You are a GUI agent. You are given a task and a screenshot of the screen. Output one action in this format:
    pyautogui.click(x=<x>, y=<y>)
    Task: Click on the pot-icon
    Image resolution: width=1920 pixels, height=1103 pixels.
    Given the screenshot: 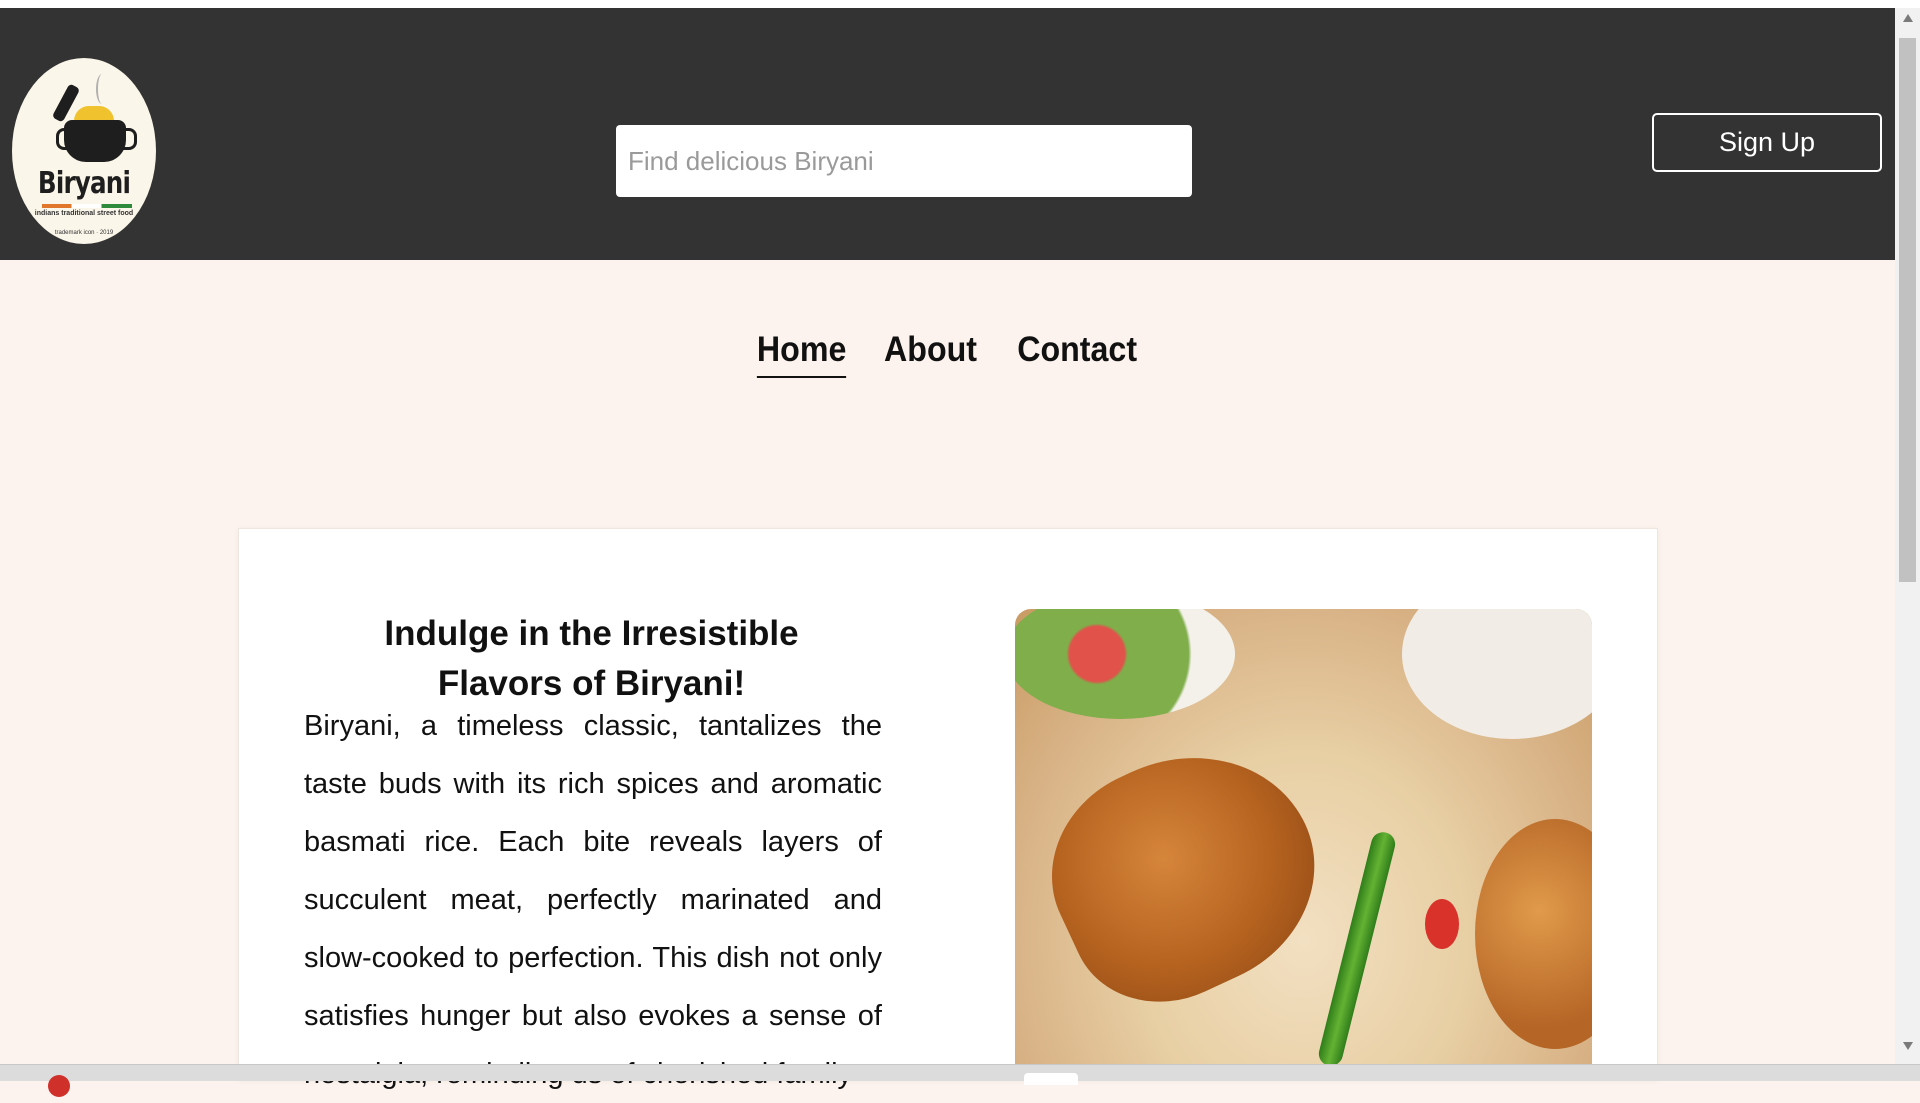 What is the action you would take?
    pyautogui.click(x=95, y=141)
    